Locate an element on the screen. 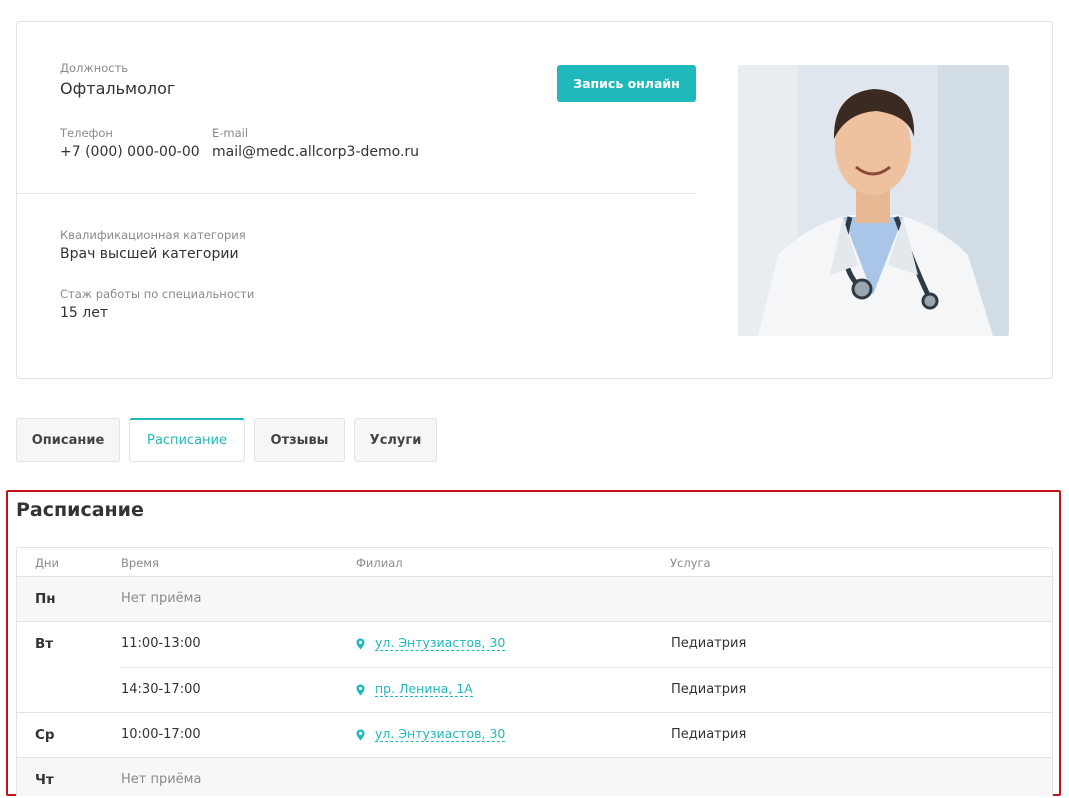 This screenshot has height=798, width=1069. slot-divider is located at coordinates (586, 667).